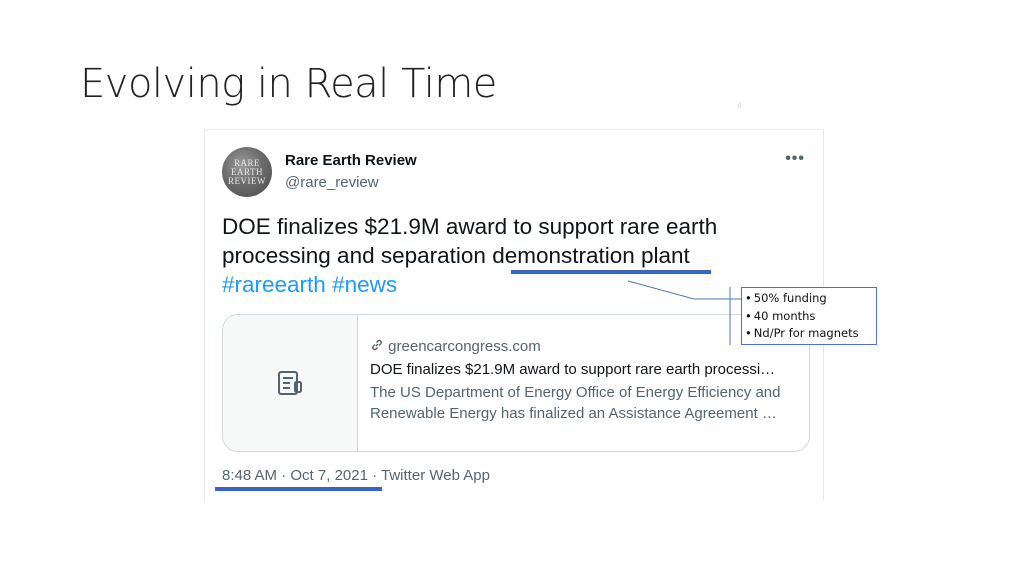 Image resolution: width=1024 pixels, height=576 pixels. I want to click on callout-item-funding: 50% funding, so click(810, 299).